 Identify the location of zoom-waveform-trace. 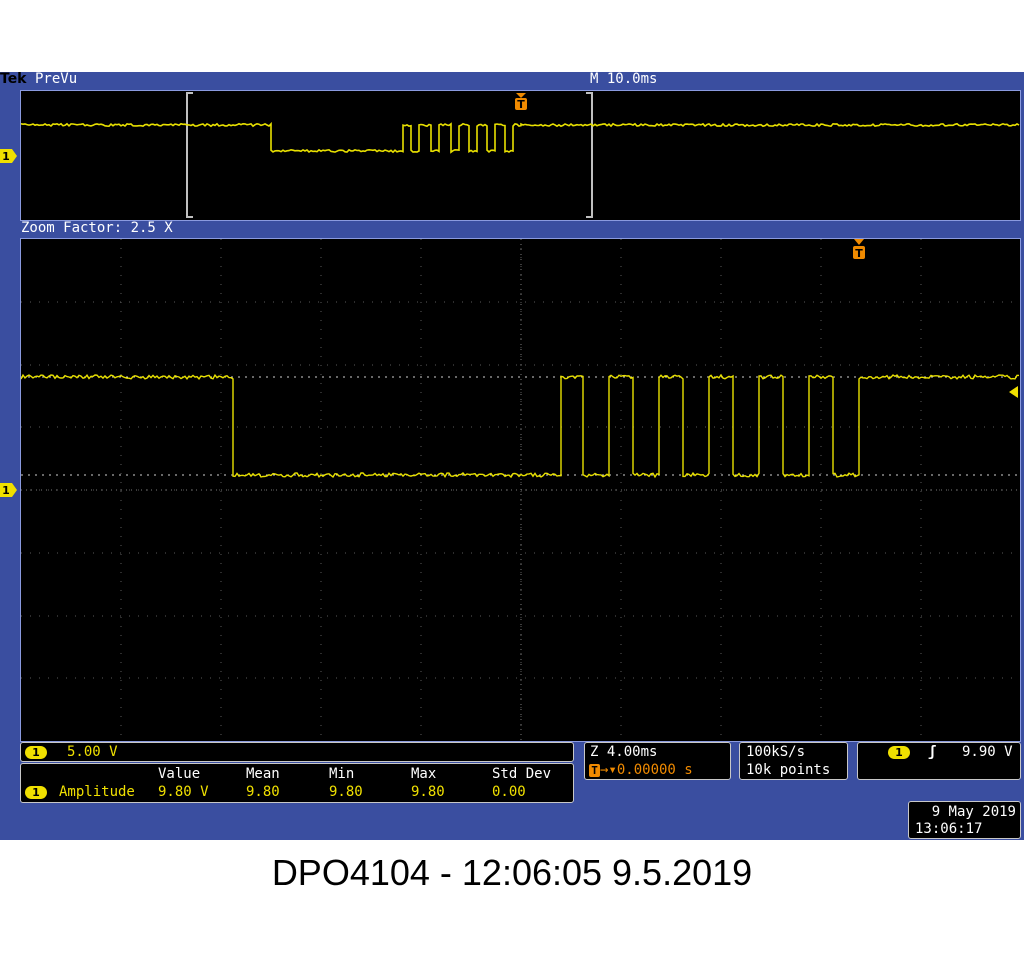
(520, 426).